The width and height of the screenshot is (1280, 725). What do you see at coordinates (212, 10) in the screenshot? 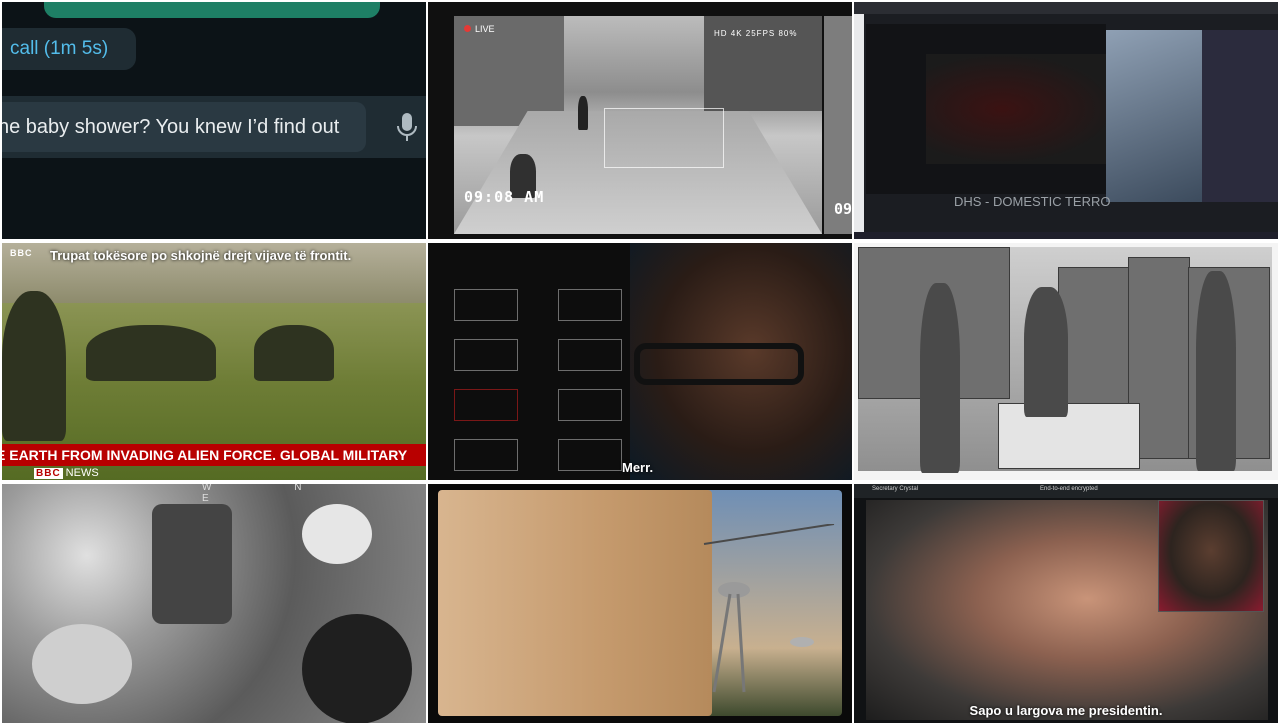
I see `sent-message-bubble` at bounding box center [212, 10].